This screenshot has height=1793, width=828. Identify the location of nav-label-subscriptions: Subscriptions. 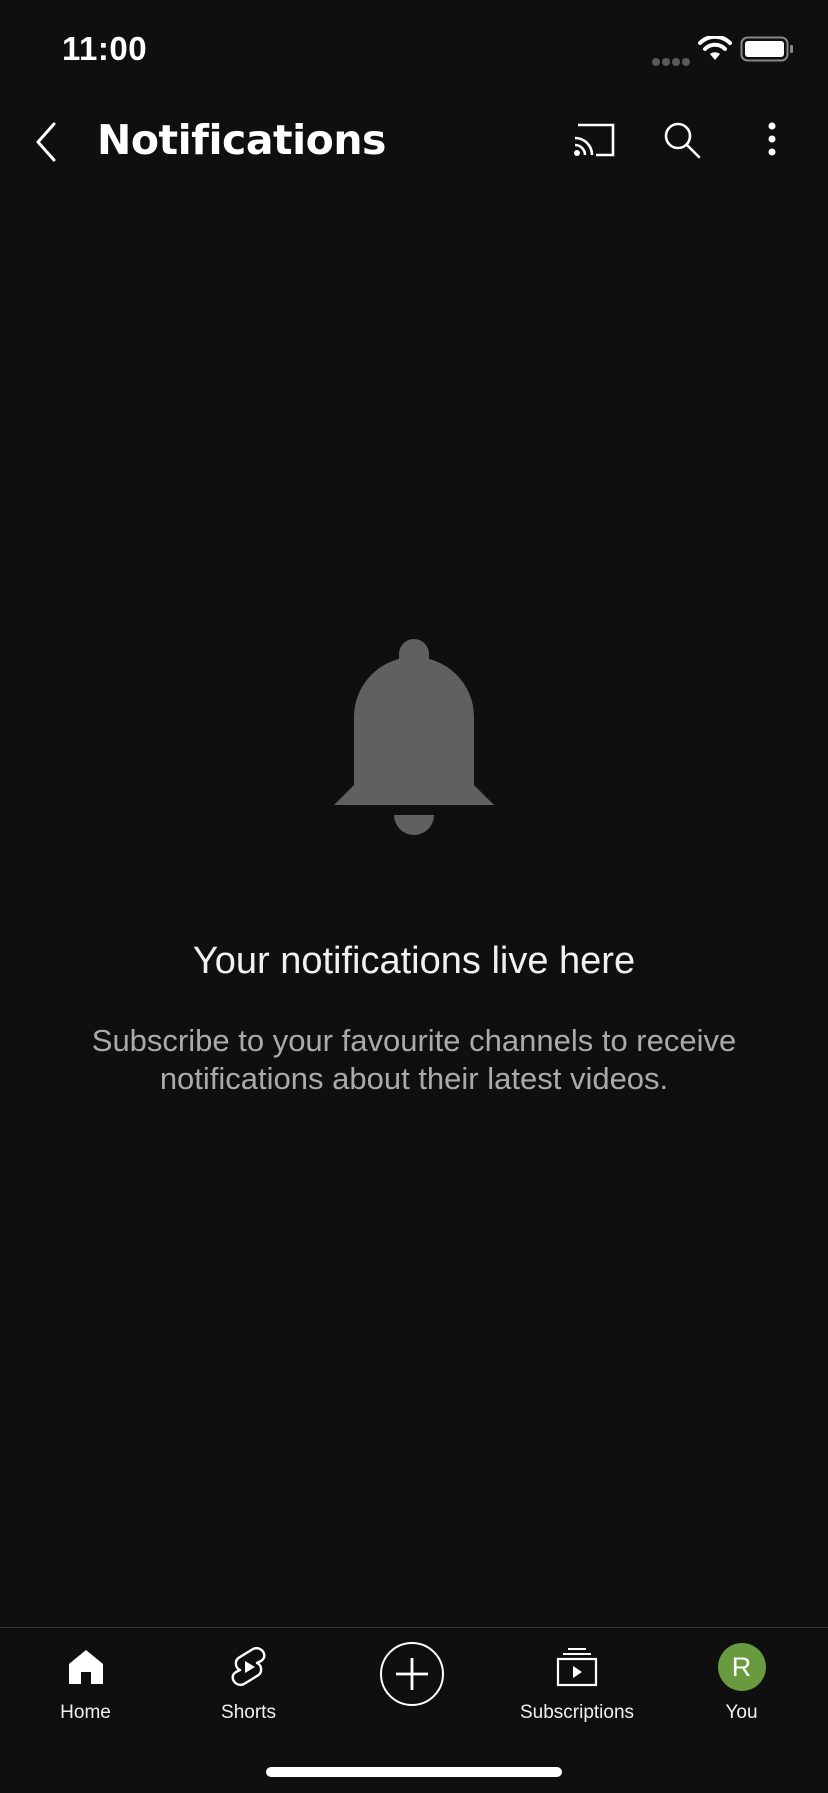
(577, 1712).